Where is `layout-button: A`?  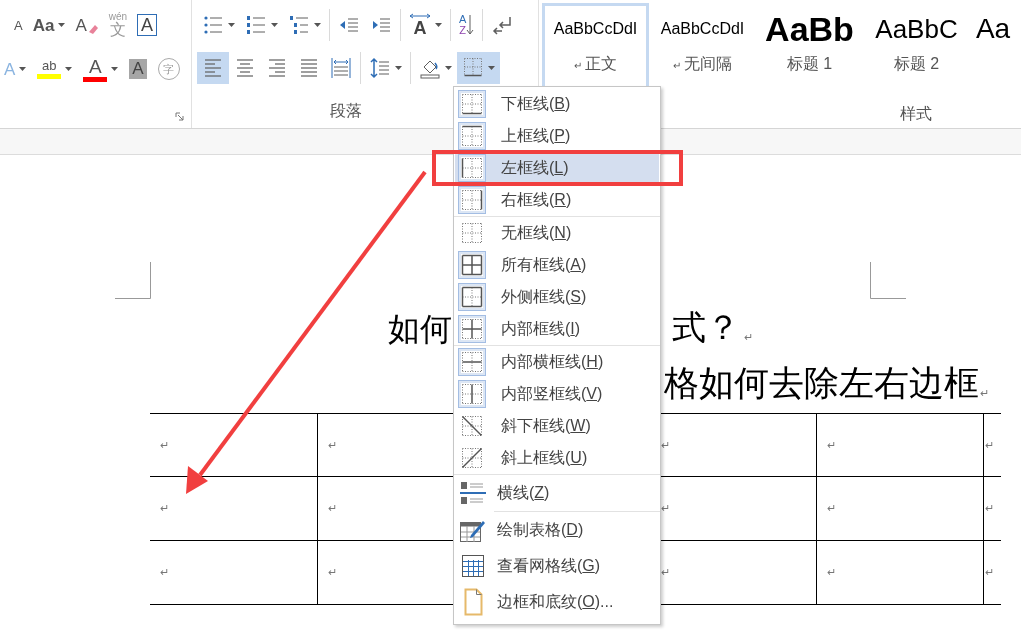
layout-button: A is located at coordinates (425, 25).